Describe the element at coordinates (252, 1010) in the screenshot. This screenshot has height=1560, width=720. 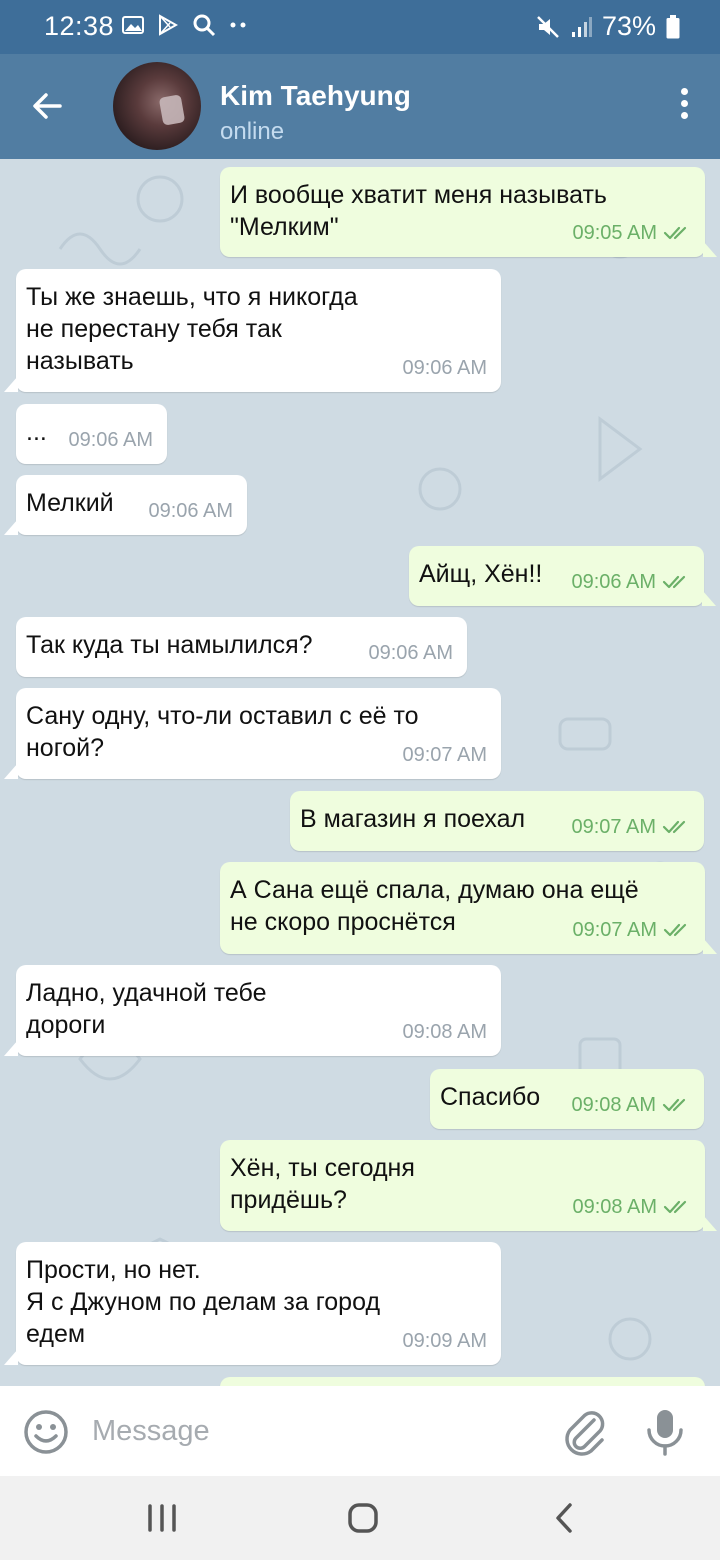
I see `incoming-message: Ладно, удачной тебе дороги 09:08 AM` at that location.